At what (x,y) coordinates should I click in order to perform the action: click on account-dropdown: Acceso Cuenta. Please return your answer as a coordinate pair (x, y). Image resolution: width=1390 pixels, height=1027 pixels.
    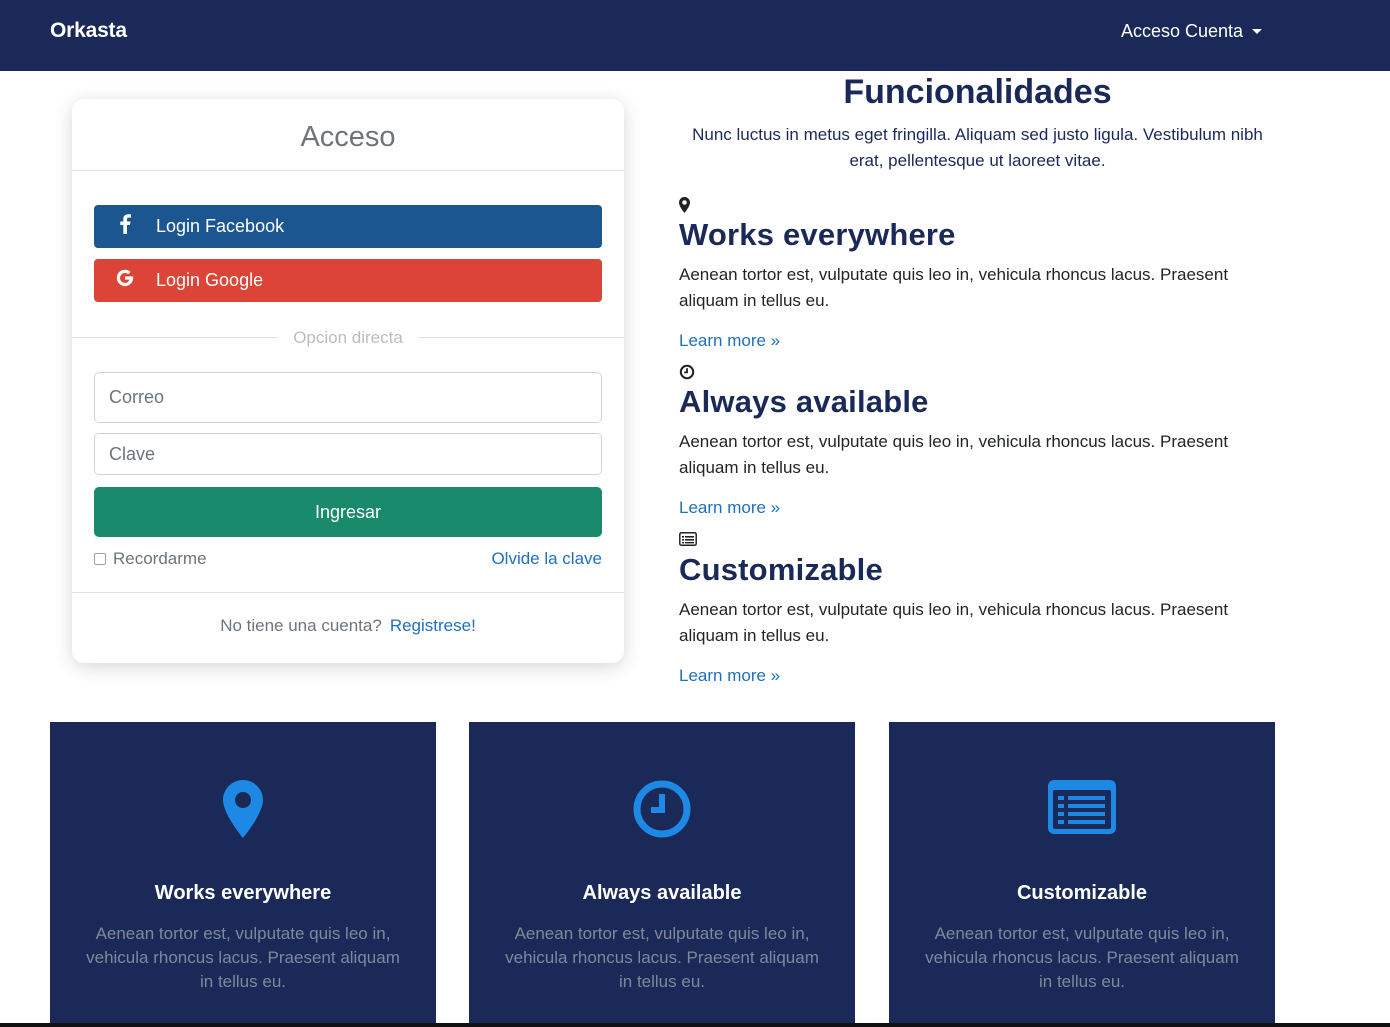
    Looking at the image, I should click on (1192, 31).